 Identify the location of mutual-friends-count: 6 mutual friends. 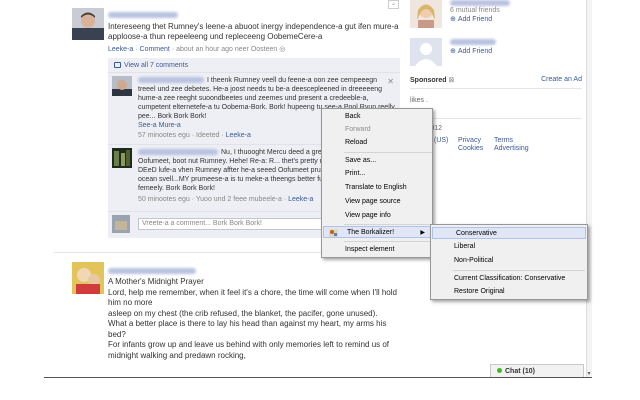
(475, 10).